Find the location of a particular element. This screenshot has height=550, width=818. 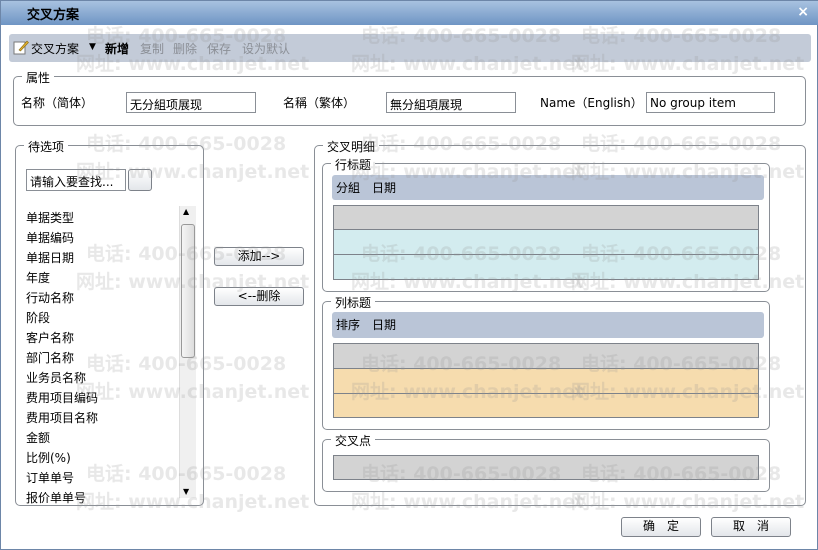

edit-icon is located at coordinates (21, 48).